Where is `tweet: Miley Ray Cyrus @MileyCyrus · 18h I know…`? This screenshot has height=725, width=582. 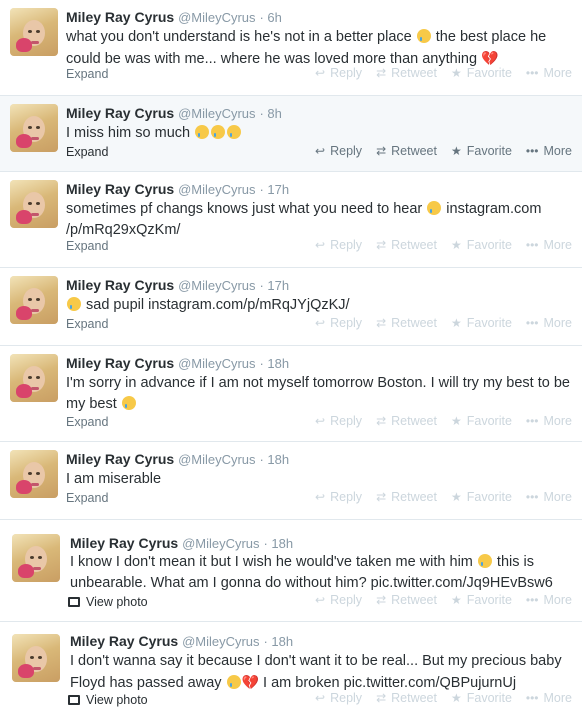 tweet: Miley Ray Cyrus @MileyCyrus · 18h I know… is located at coordinates (291, 571).